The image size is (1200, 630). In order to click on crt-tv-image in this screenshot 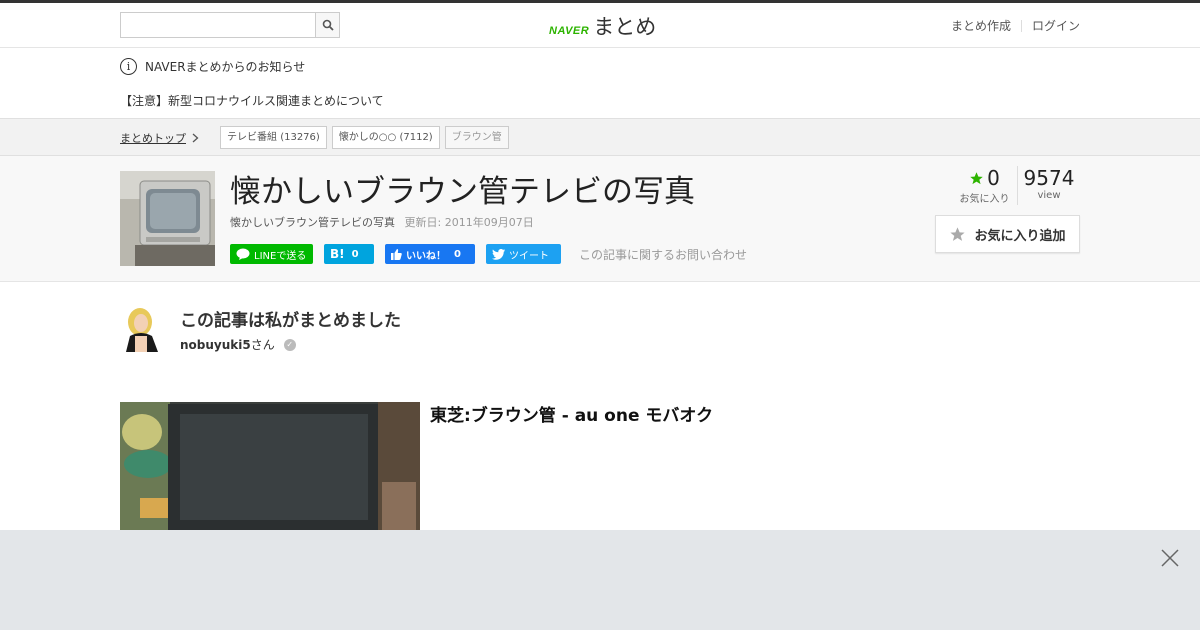, I will do `click(167, 218)`.